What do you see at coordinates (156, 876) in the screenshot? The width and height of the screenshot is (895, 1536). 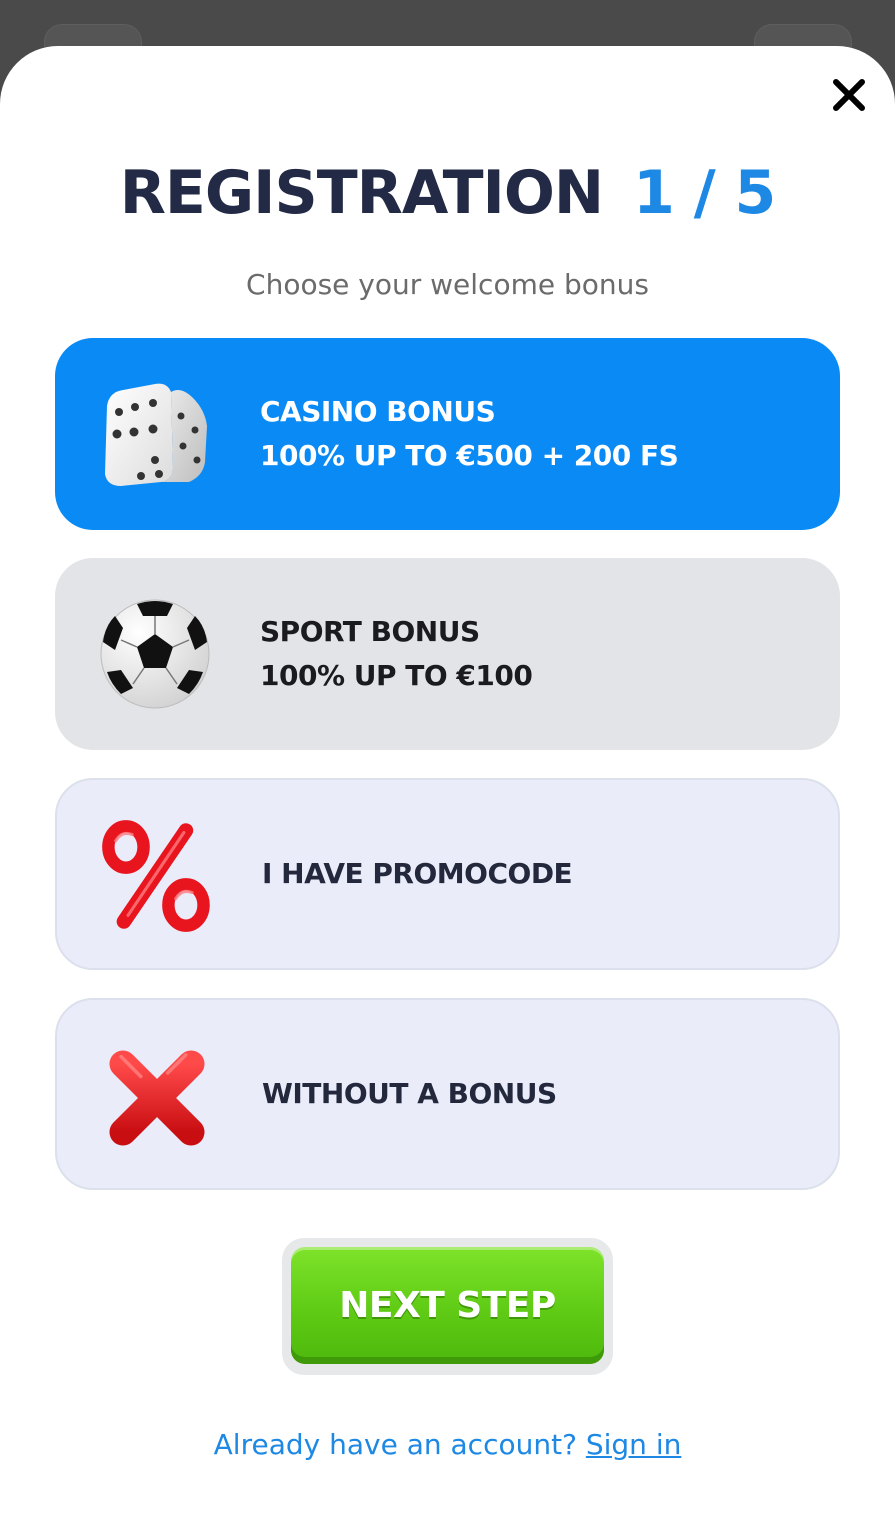 I see `percent-icon` at bounding box center [156, 876].